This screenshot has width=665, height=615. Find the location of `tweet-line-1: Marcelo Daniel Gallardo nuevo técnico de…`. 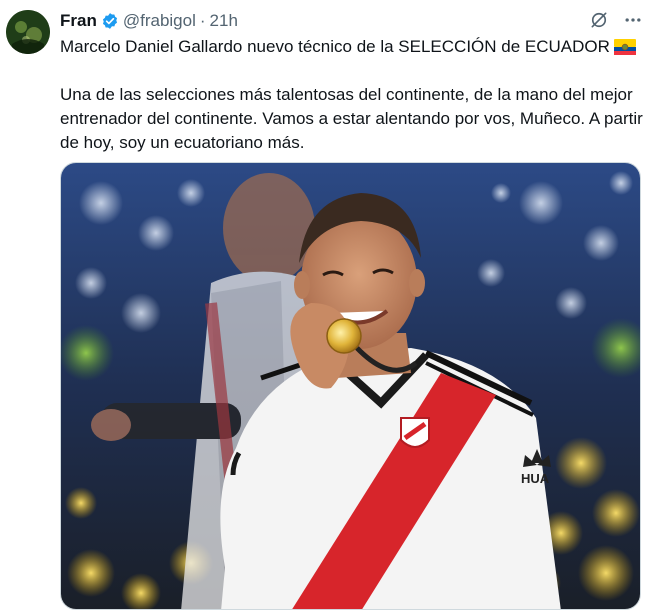

tweet-line-1: Marcelo Daniel Gallardo nuevo técnico de… is located at coordinates (355, 47).